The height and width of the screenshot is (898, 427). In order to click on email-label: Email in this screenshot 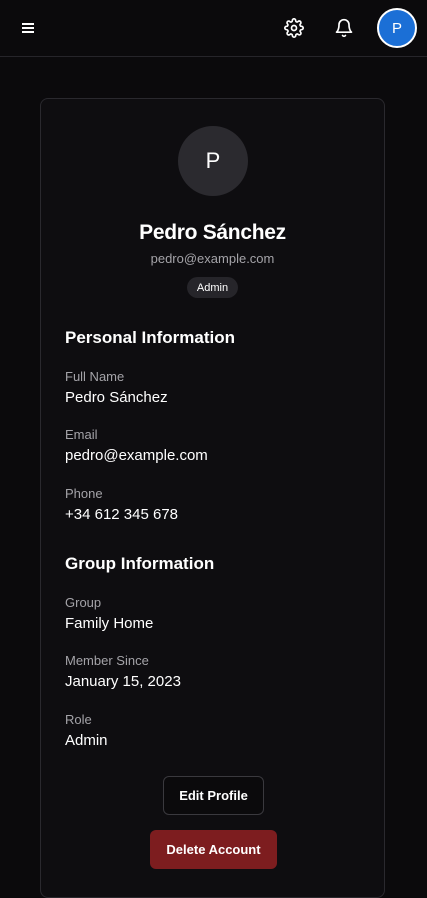, I will do `click(81, 434)`.